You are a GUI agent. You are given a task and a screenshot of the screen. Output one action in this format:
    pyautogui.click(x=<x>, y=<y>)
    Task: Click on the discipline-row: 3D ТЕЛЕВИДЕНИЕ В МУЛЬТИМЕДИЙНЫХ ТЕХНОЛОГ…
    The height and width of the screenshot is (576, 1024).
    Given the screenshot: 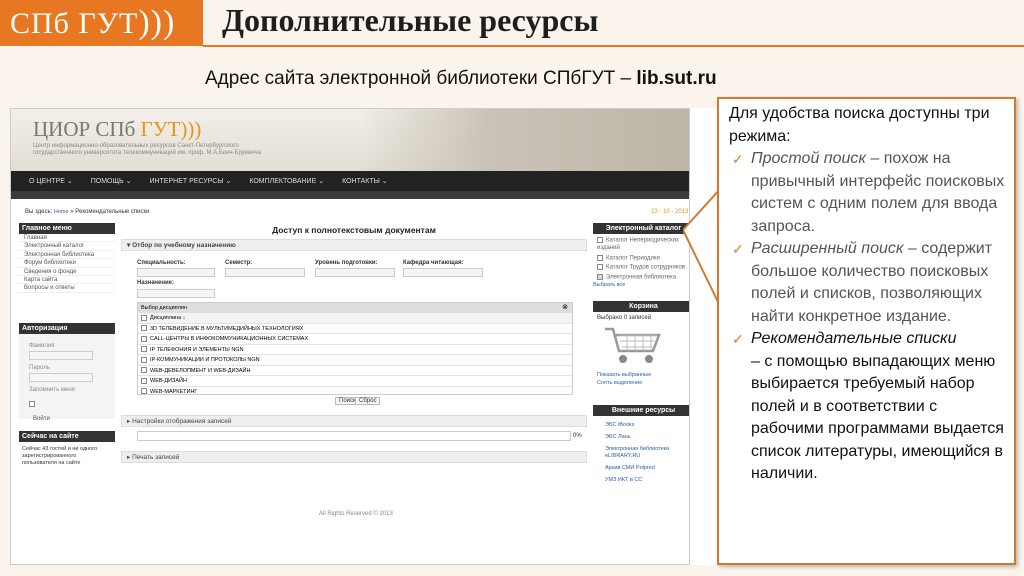 What is the action you would take?
    pyautogui.click(x=355, y=329)
    